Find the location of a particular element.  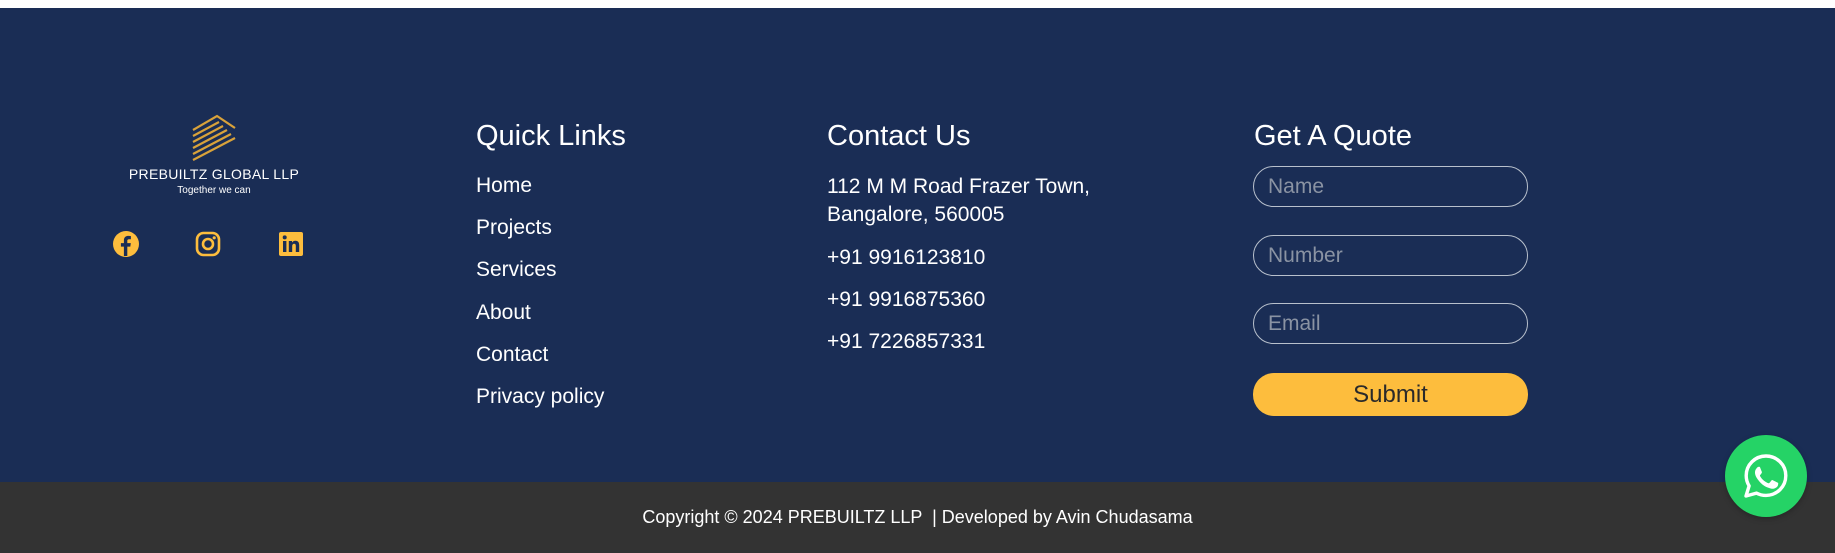

brand-tagline: Together we can is located at coordinates (214, 190).